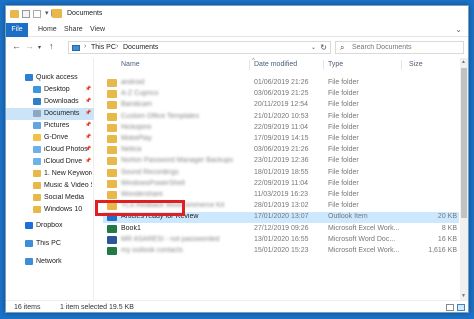 This screenshot has width=474, height=319. I want to click on file-name: android, so click(133, 82).